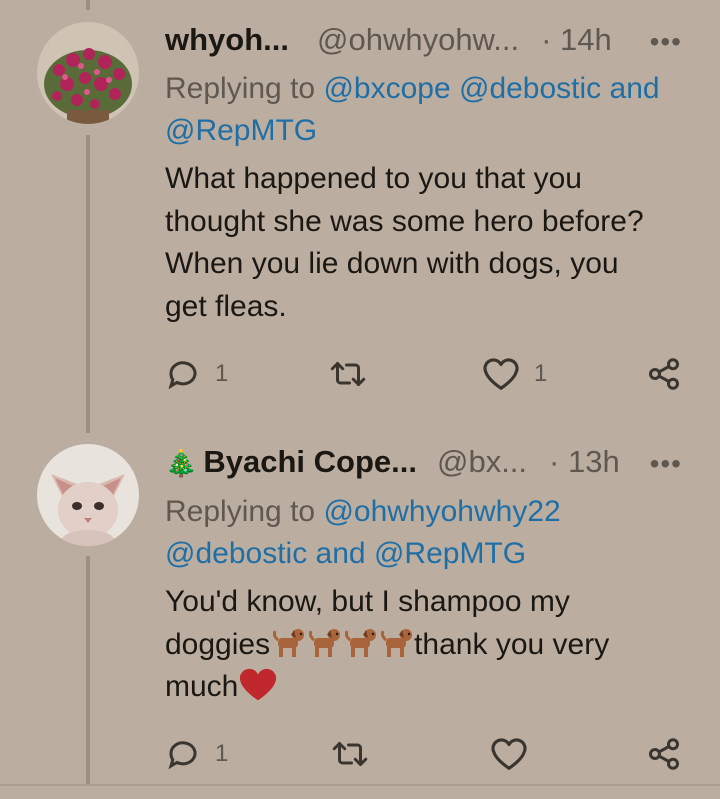 This screenshot has height=799, width=720. I want to click on tweet-header: 🎄 Byachi Cope... @bx... · 13h, so click(392, 462).